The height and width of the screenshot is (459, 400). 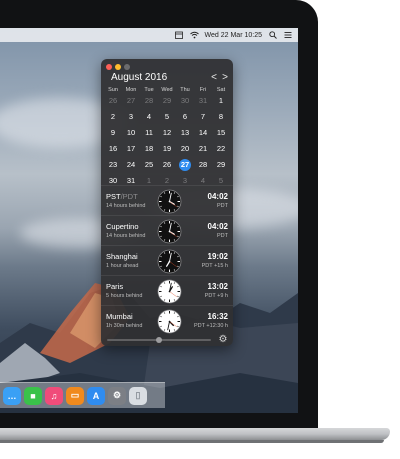 What do you see at coordinates (167, 339) in the screenshot?
I see `panel-footer: ⚙` at bounding box center [167, 339].